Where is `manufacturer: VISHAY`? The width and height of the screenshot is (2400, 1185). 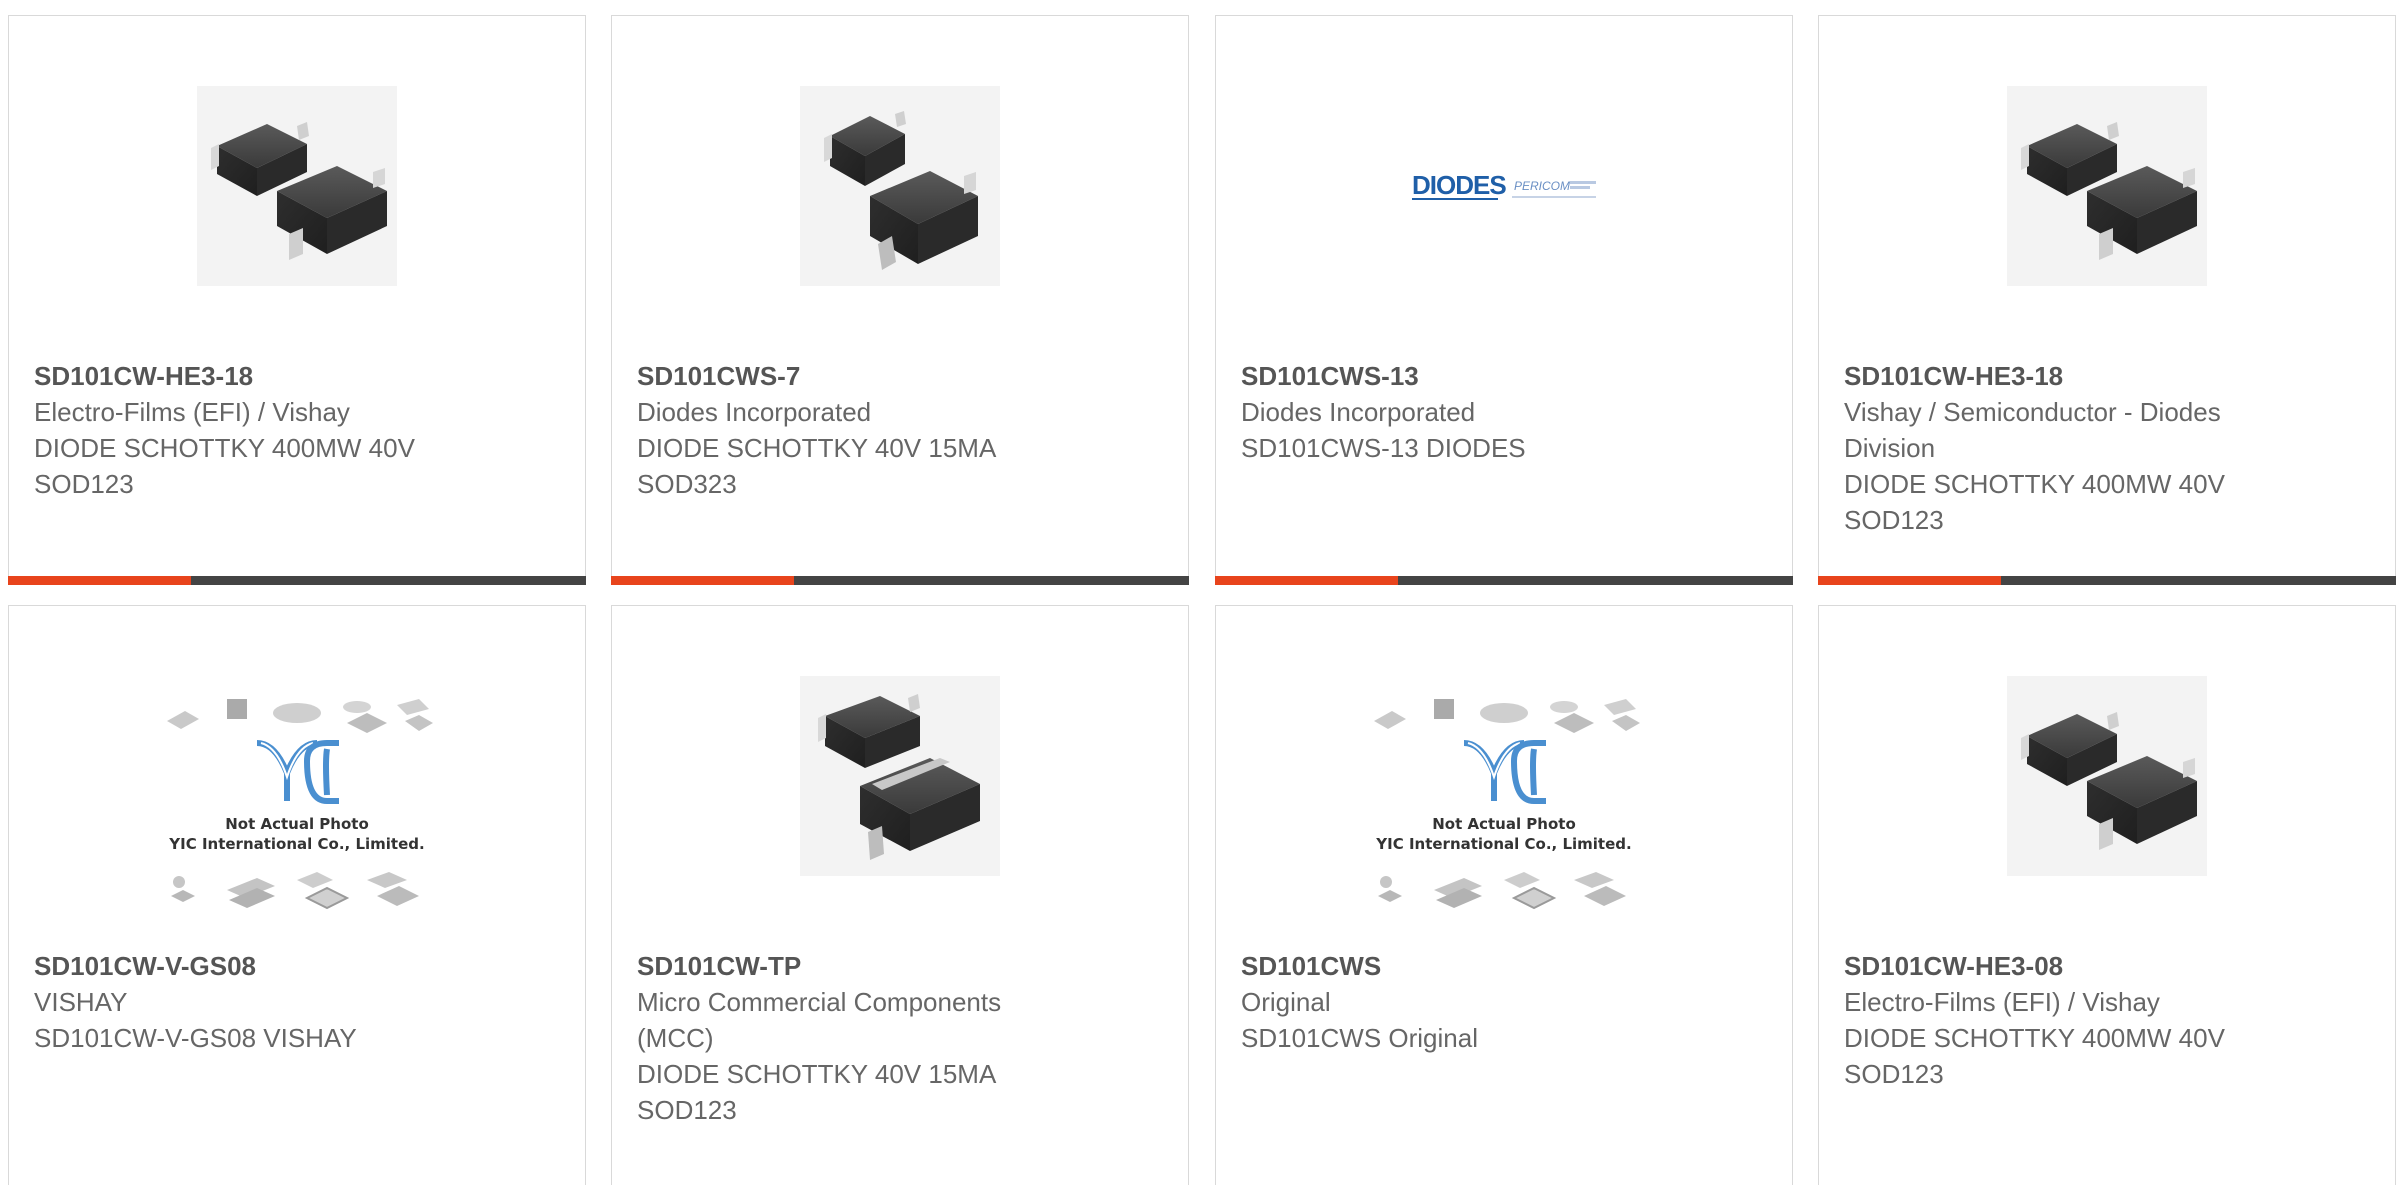 manufacturer: VISHAY is located at coordinates (81, 1002).